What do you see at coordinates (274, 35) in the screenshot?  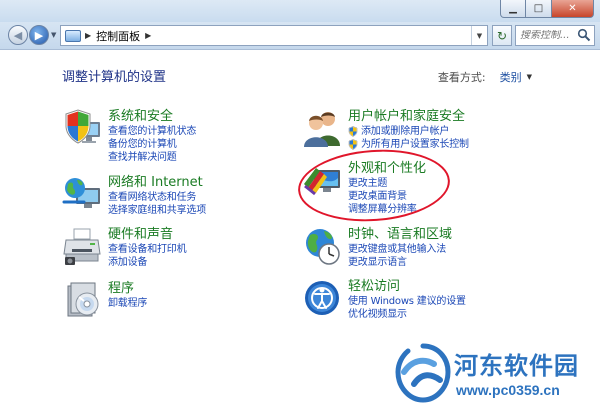 I see `address-bar: ▶ 控制面板 ▶ ▼` at bounding box center [274, 35].